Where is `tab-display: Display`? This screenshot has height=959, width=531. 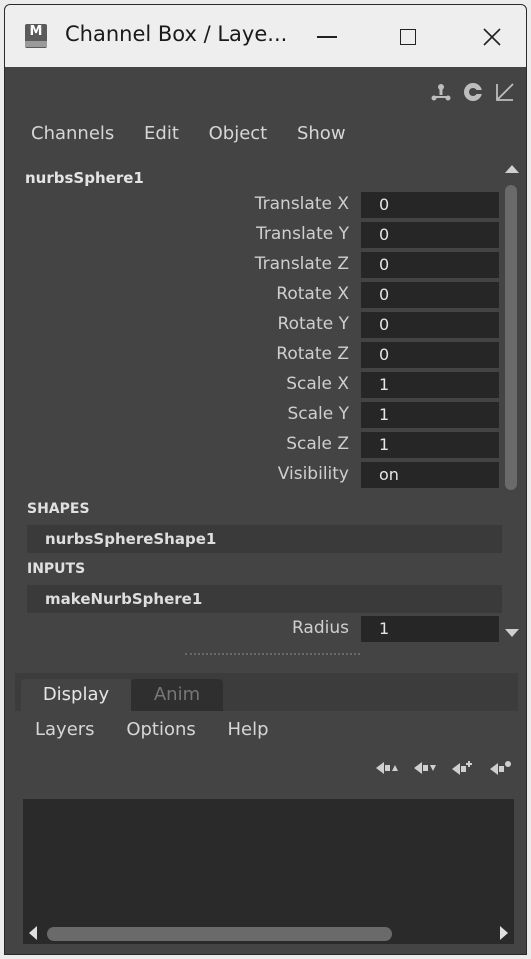
tab-display: Display is located at coordinates (76, 695).